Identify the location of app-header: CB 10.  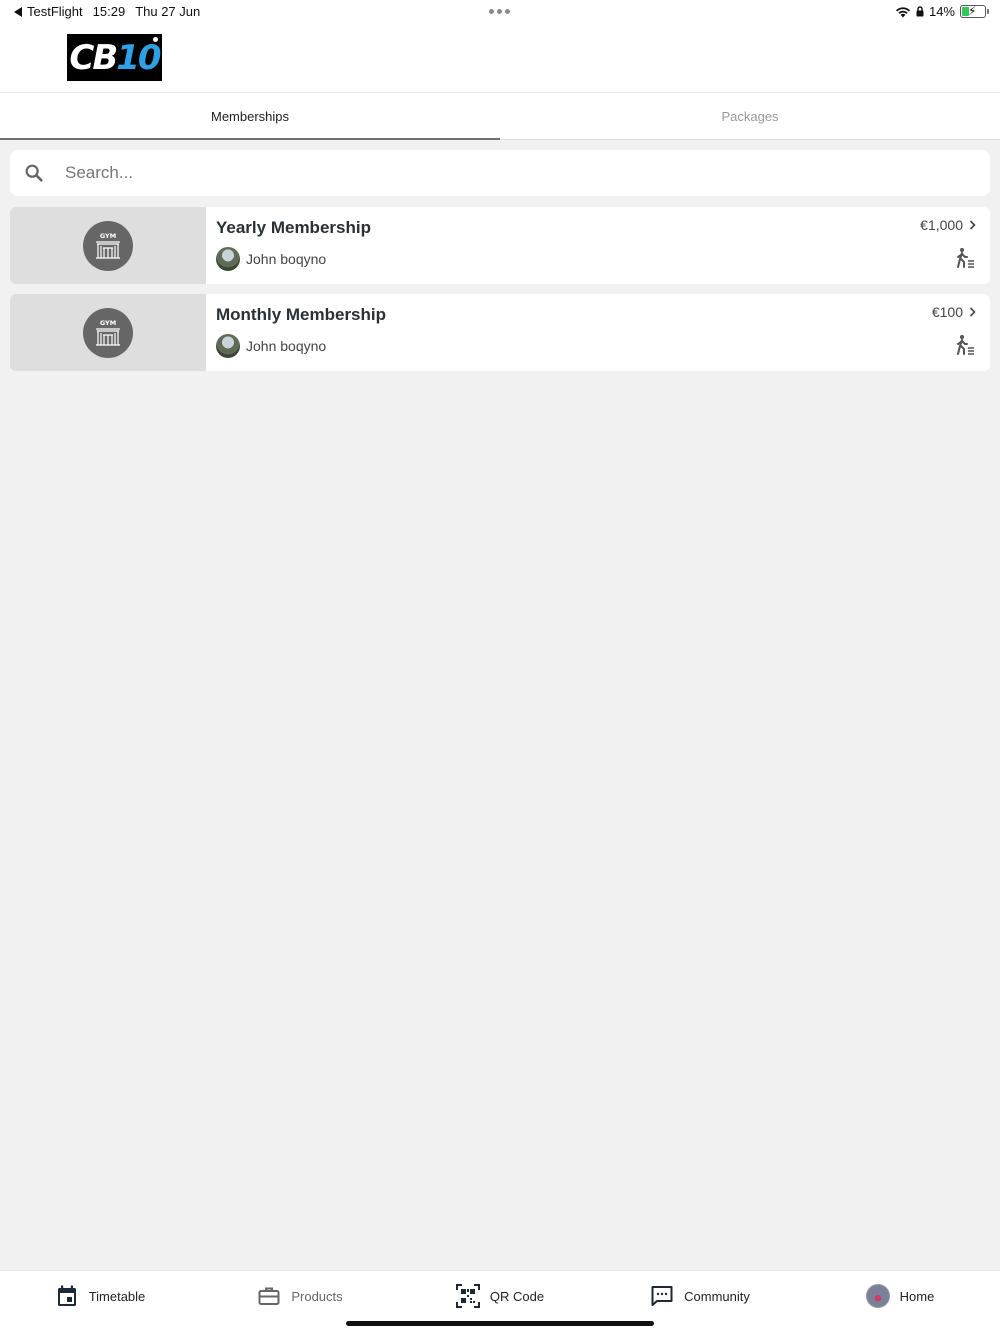
(500, 58).